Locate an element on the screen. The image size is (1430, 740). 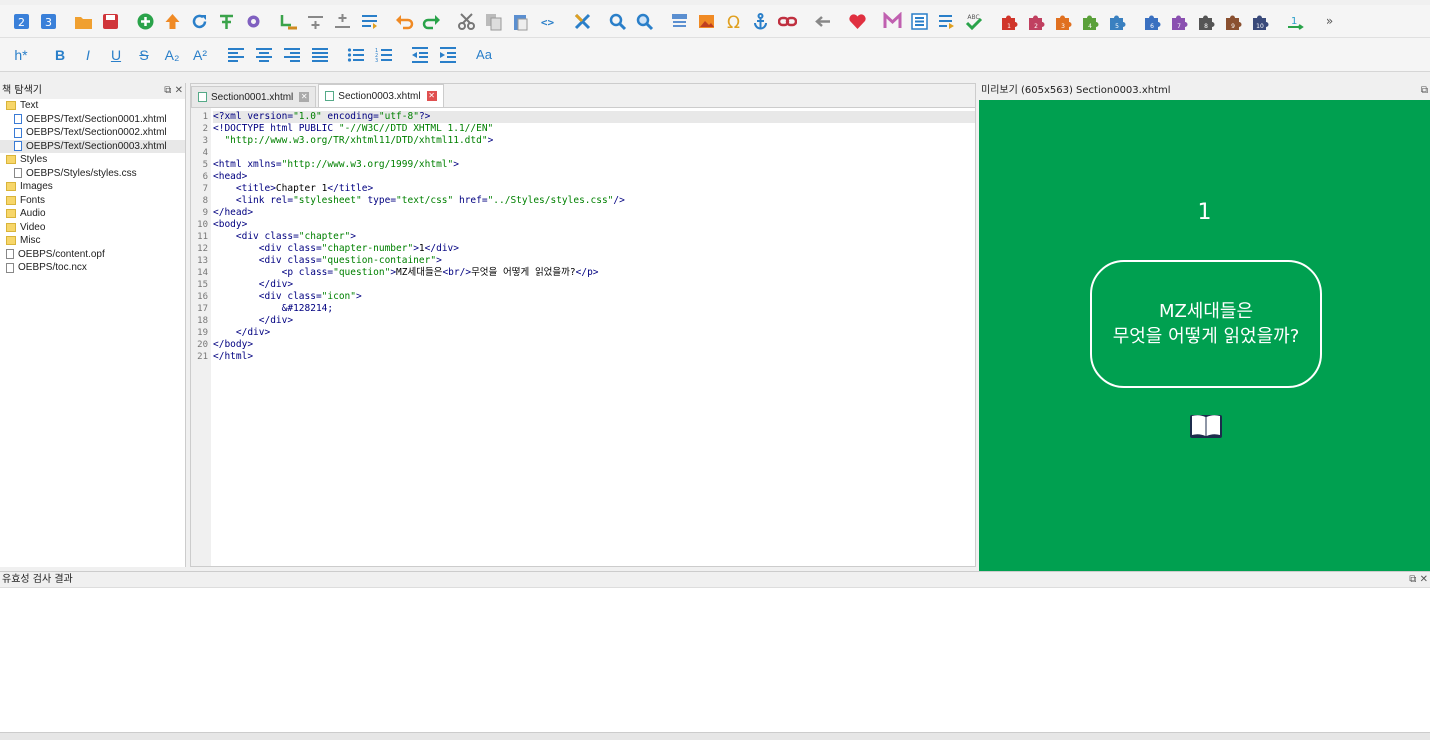
tree-file: OEBPS/toc.ncx is located at coordinates (92, 268).